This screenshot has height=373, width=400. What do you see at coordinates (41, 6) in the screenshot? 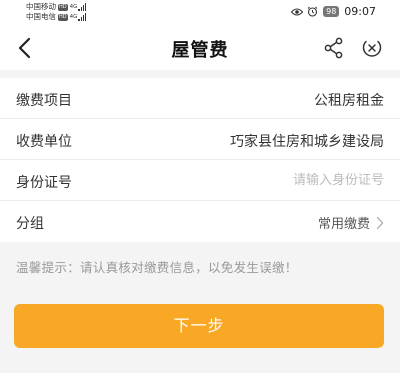
I see `carrier-name-1: 中国移动` at bounding box center [41, 6].